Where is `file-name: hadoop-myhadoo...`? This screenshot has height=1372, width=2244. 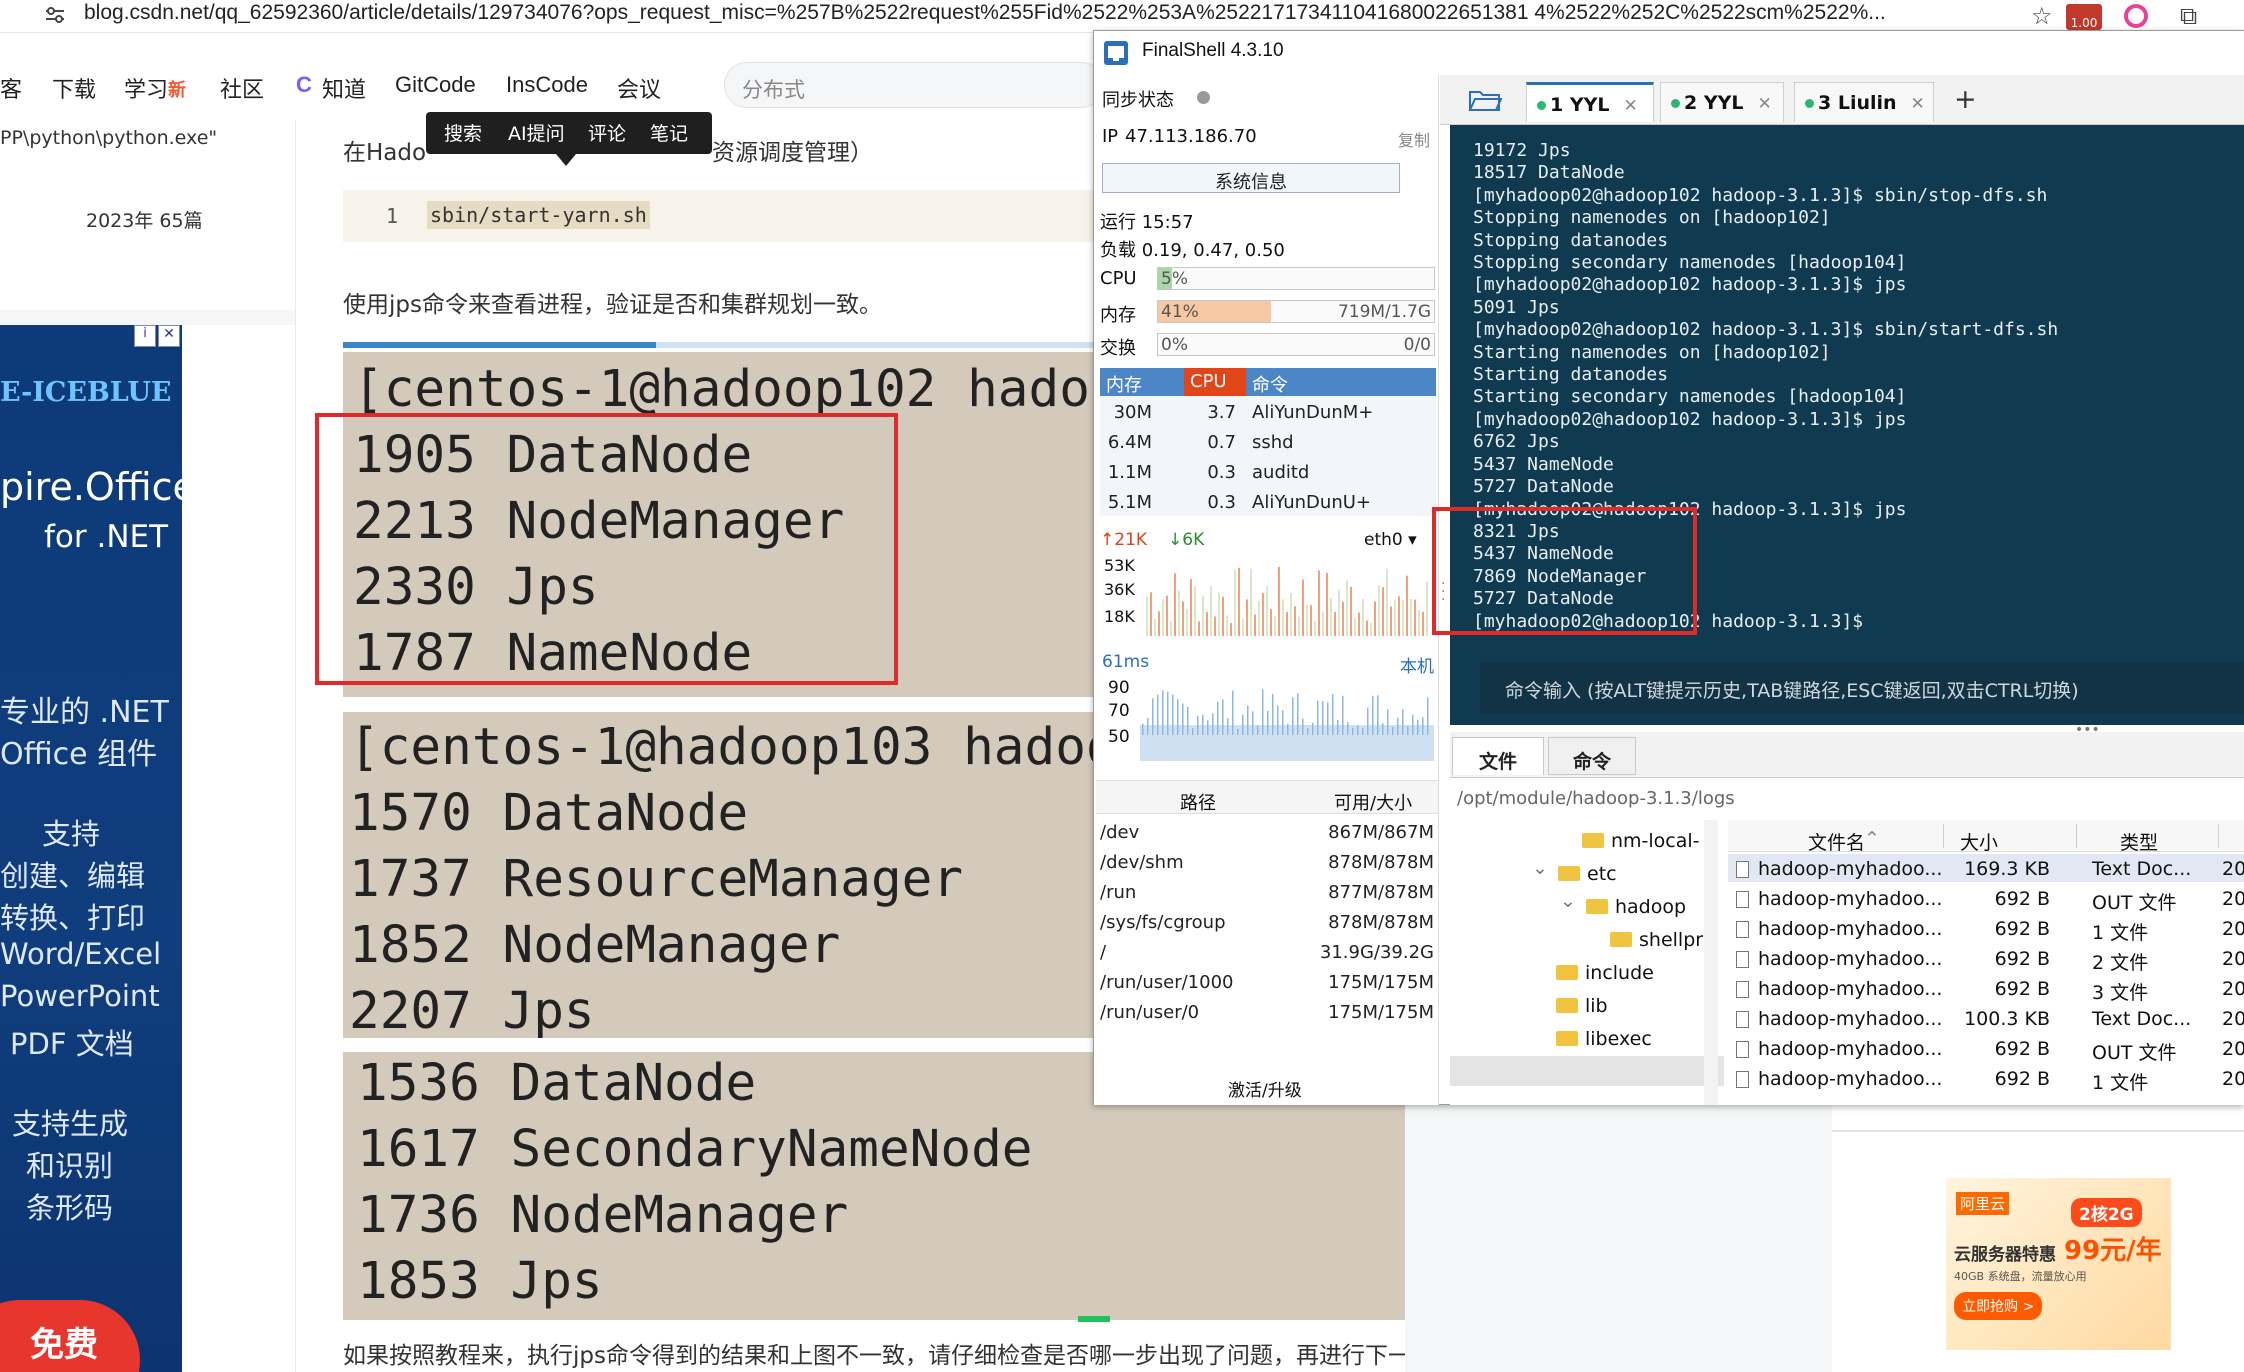 file-name: hadoop-myhadoo... is located at coordinates (1850, 899).